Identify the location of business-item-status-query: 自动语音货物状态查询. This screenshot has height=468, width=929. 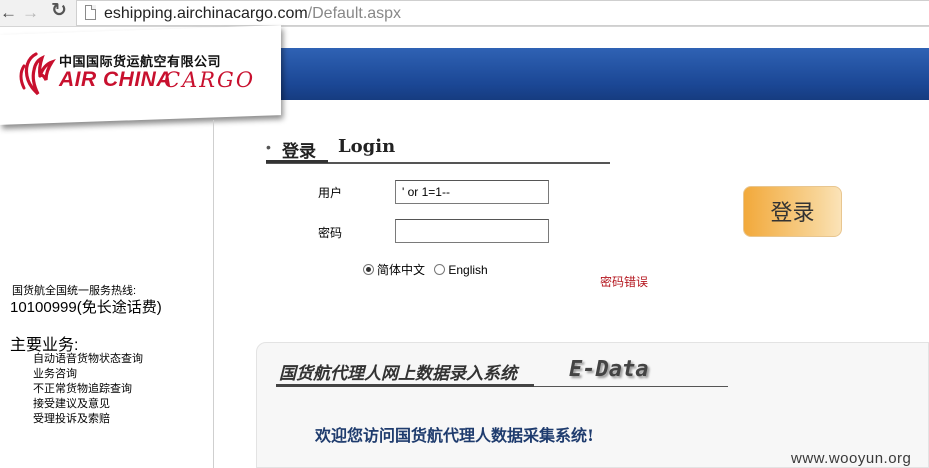
(88, 359).